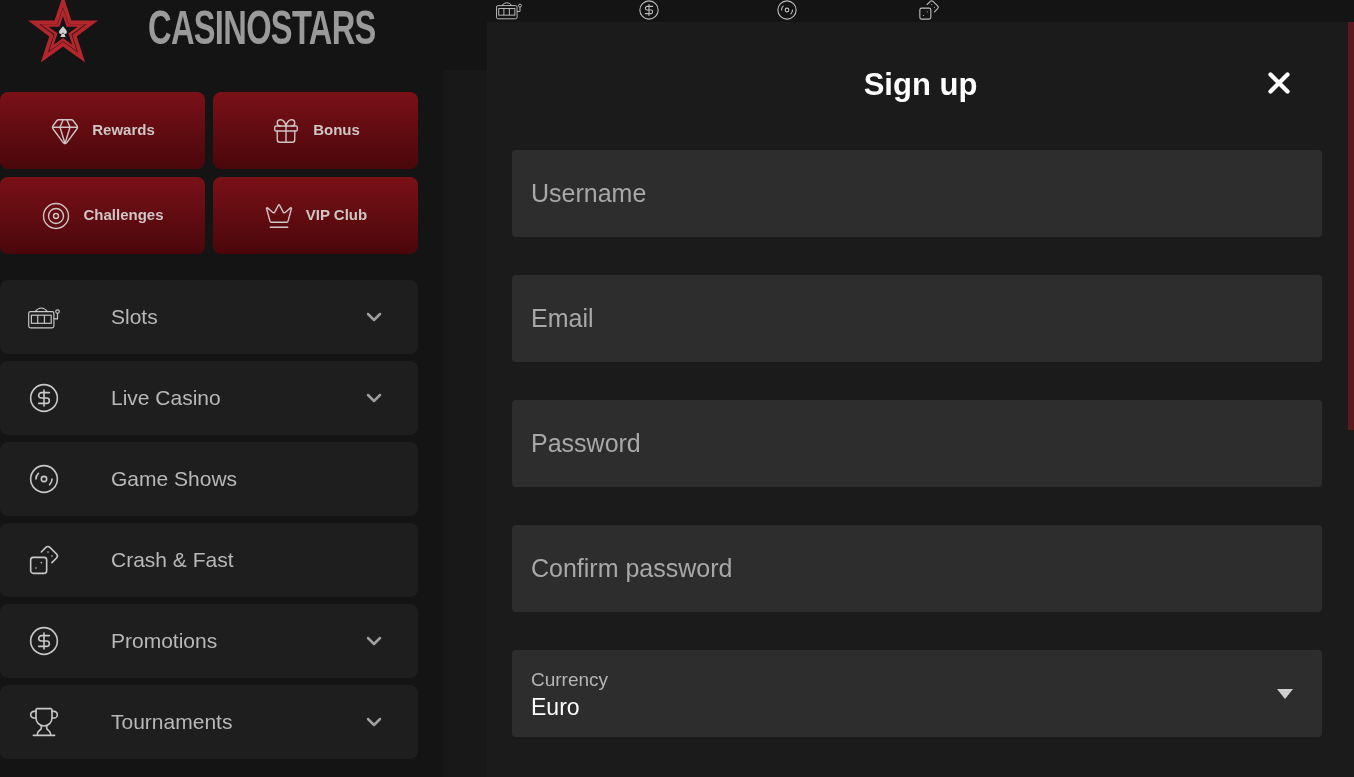 Image resolution: width=1354 pixels, height=777 pixels. I want to click on quick-link-button: Bonus, so click(315, 130).